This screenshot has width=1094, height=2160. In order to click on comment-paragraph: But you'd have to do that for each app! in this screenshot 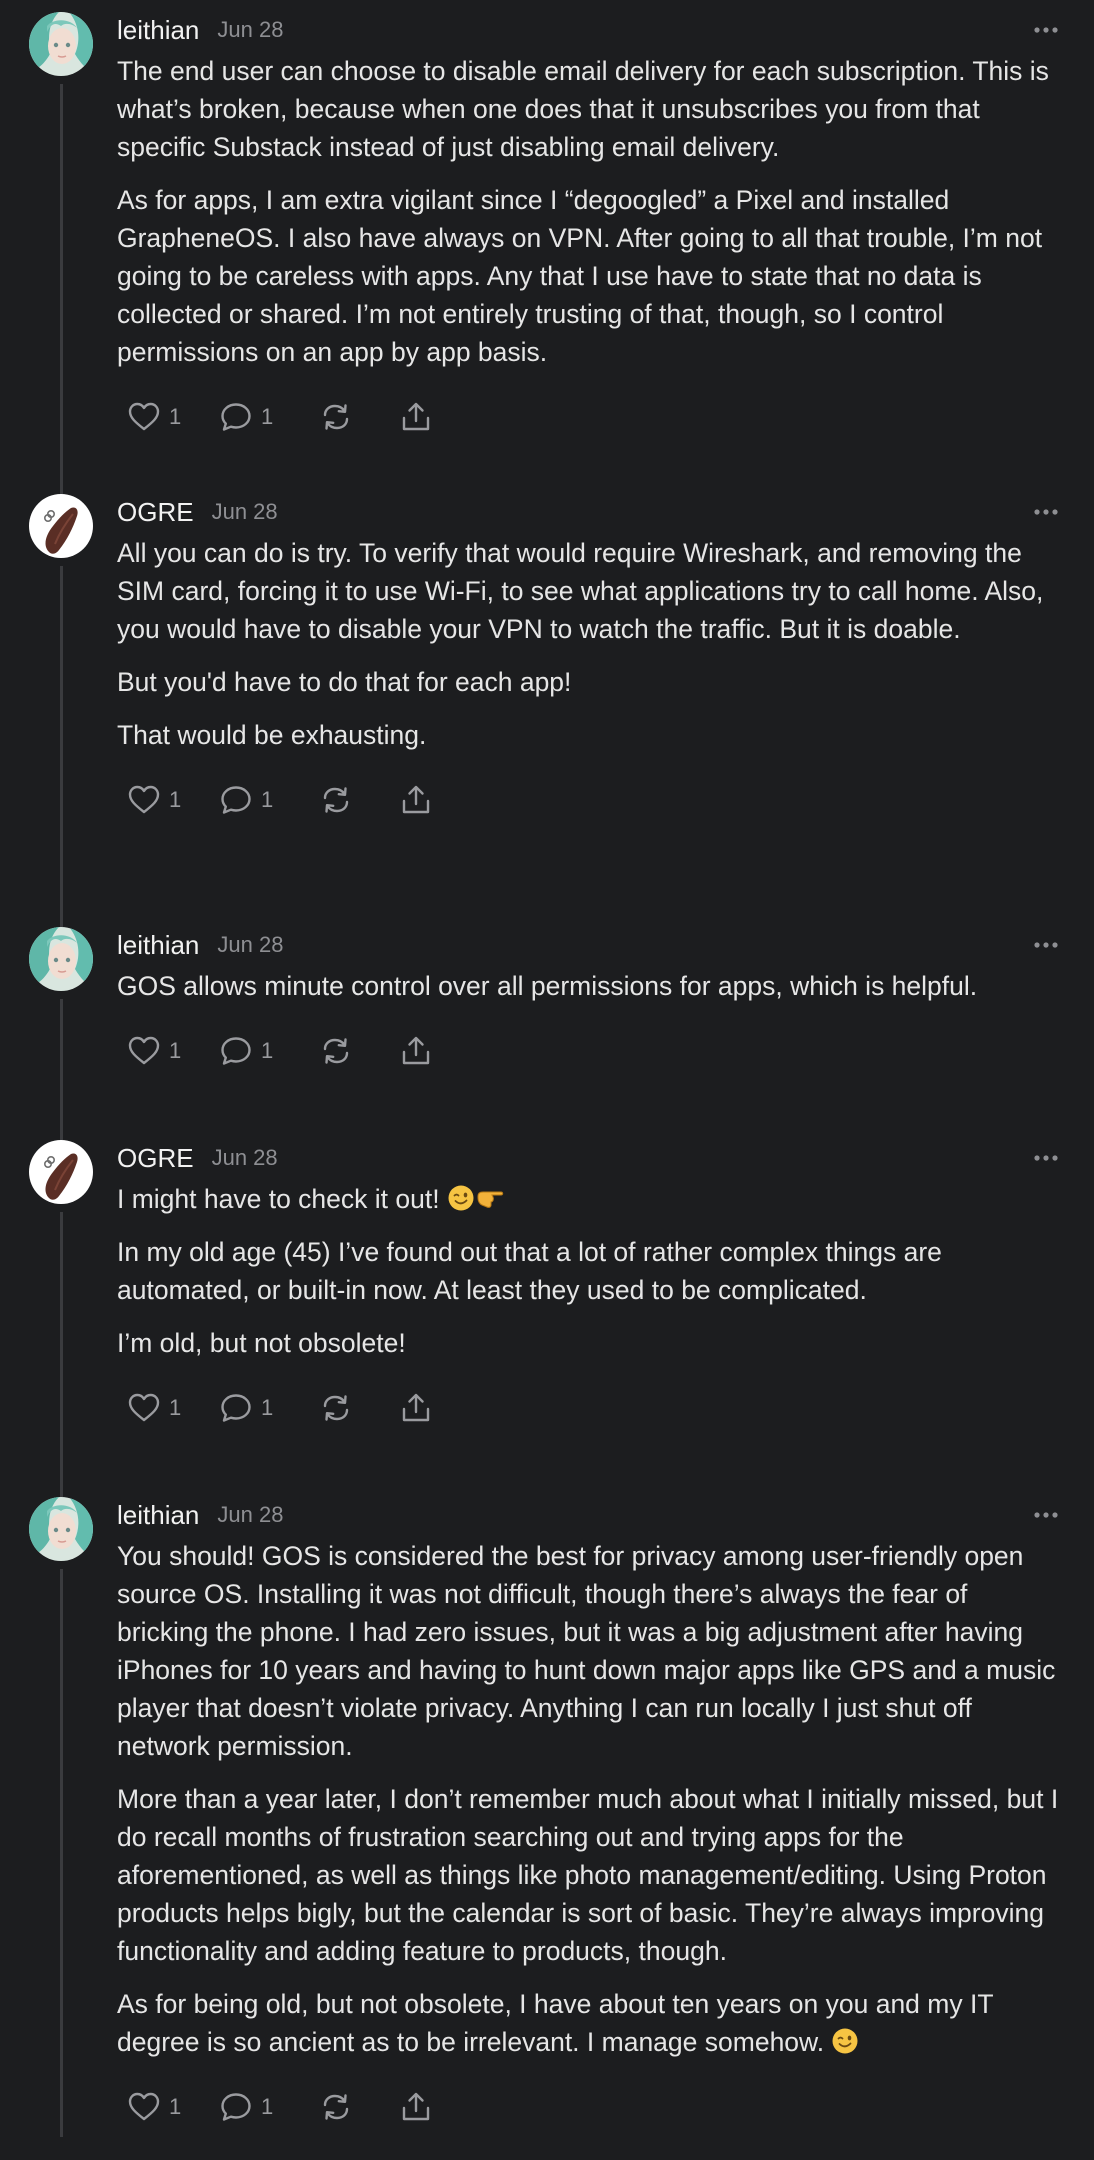, I will do `click(344, 682)`.